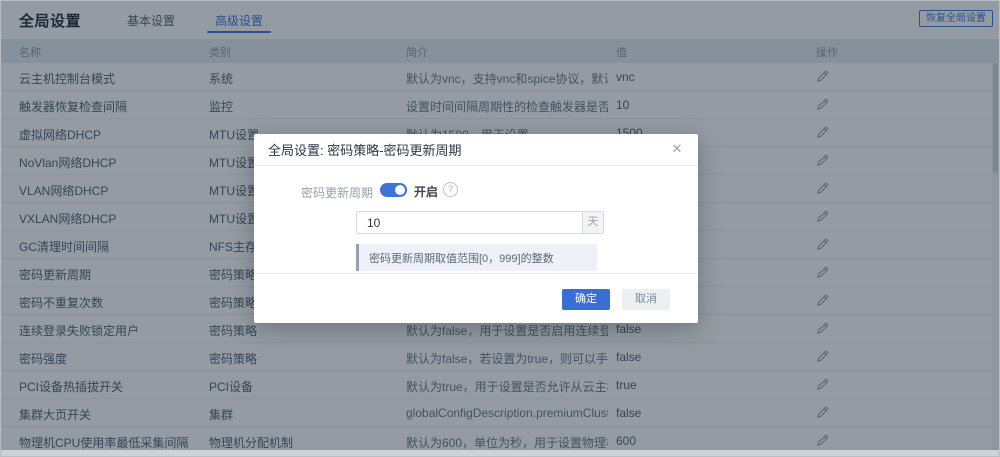 This screenshot has height=457, width=1000. What do you see at coordinates (336, 193) in the screenshot?
I see `field-label: 密码更新周期` at bounding box center [336, 193].